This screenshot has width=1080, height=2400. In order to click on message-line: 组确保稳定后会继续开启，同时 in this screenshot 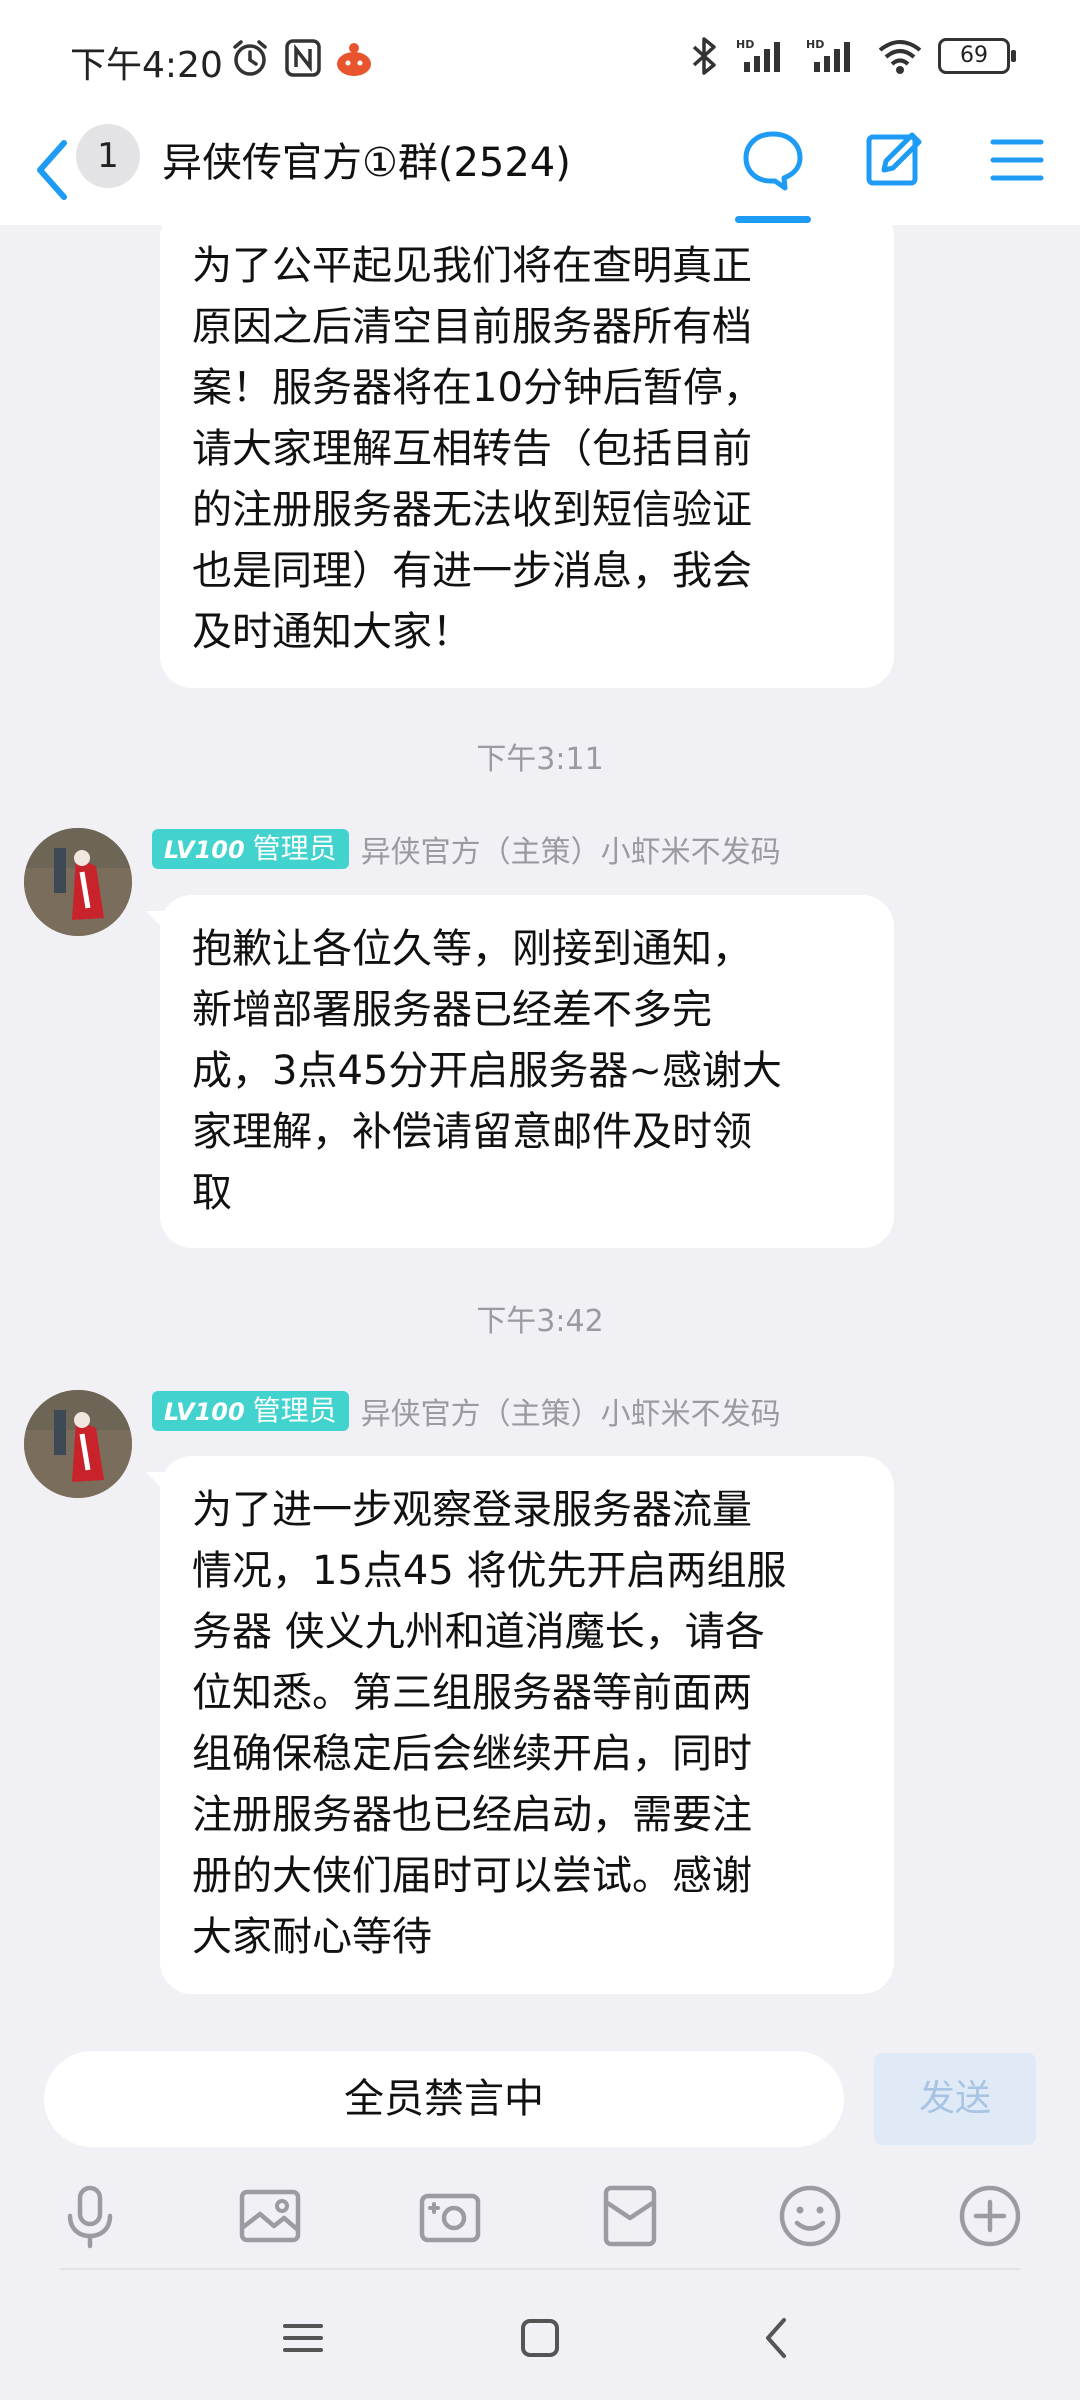, I will do `click(472, 1754)`.